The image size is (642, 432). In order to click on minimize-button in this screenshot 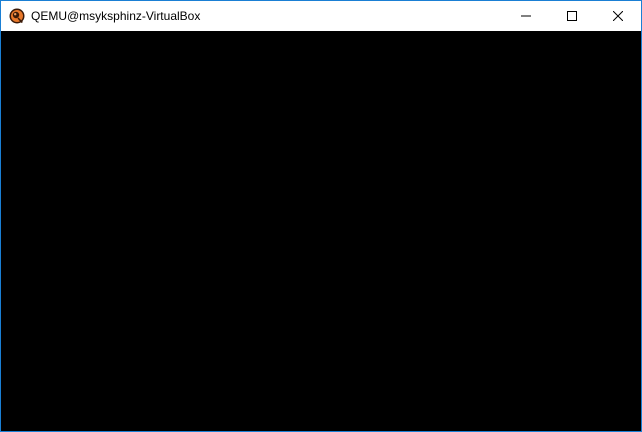, I will do `click(526, 16)`.